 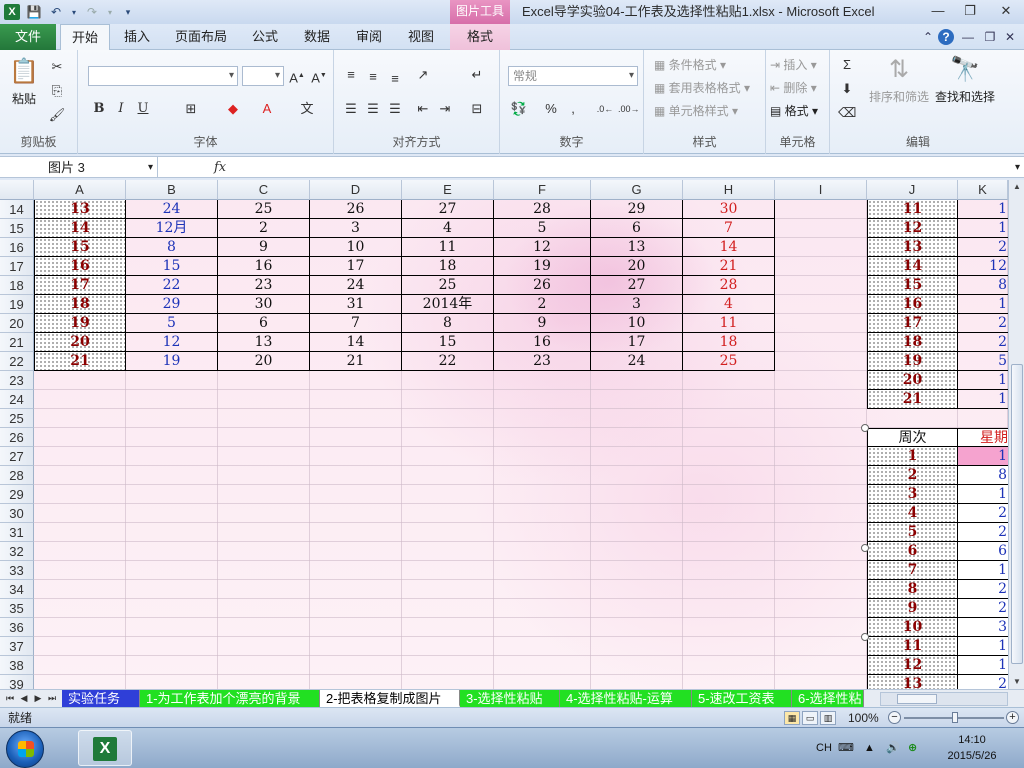 I want to click on row-header-25: 25, so click(x=17, y=418).